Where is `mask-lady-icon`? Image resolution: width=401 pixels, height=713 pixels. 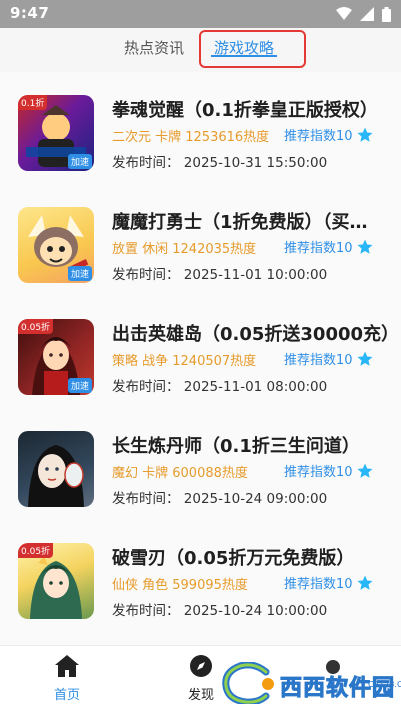 mask-lady-icon is located at coordinates (56, 469).